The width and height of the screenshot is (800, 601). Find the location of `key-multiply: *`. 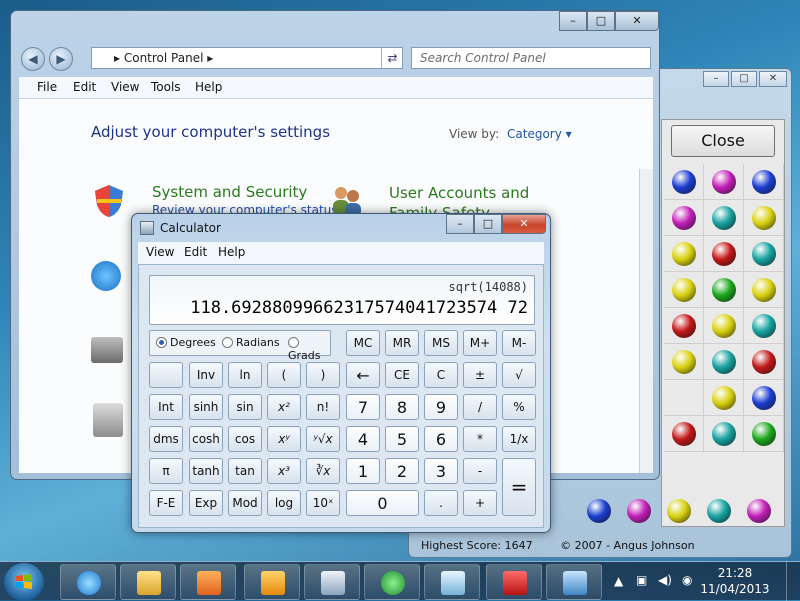

key-multiply: * is located at coordinates (480, 439).